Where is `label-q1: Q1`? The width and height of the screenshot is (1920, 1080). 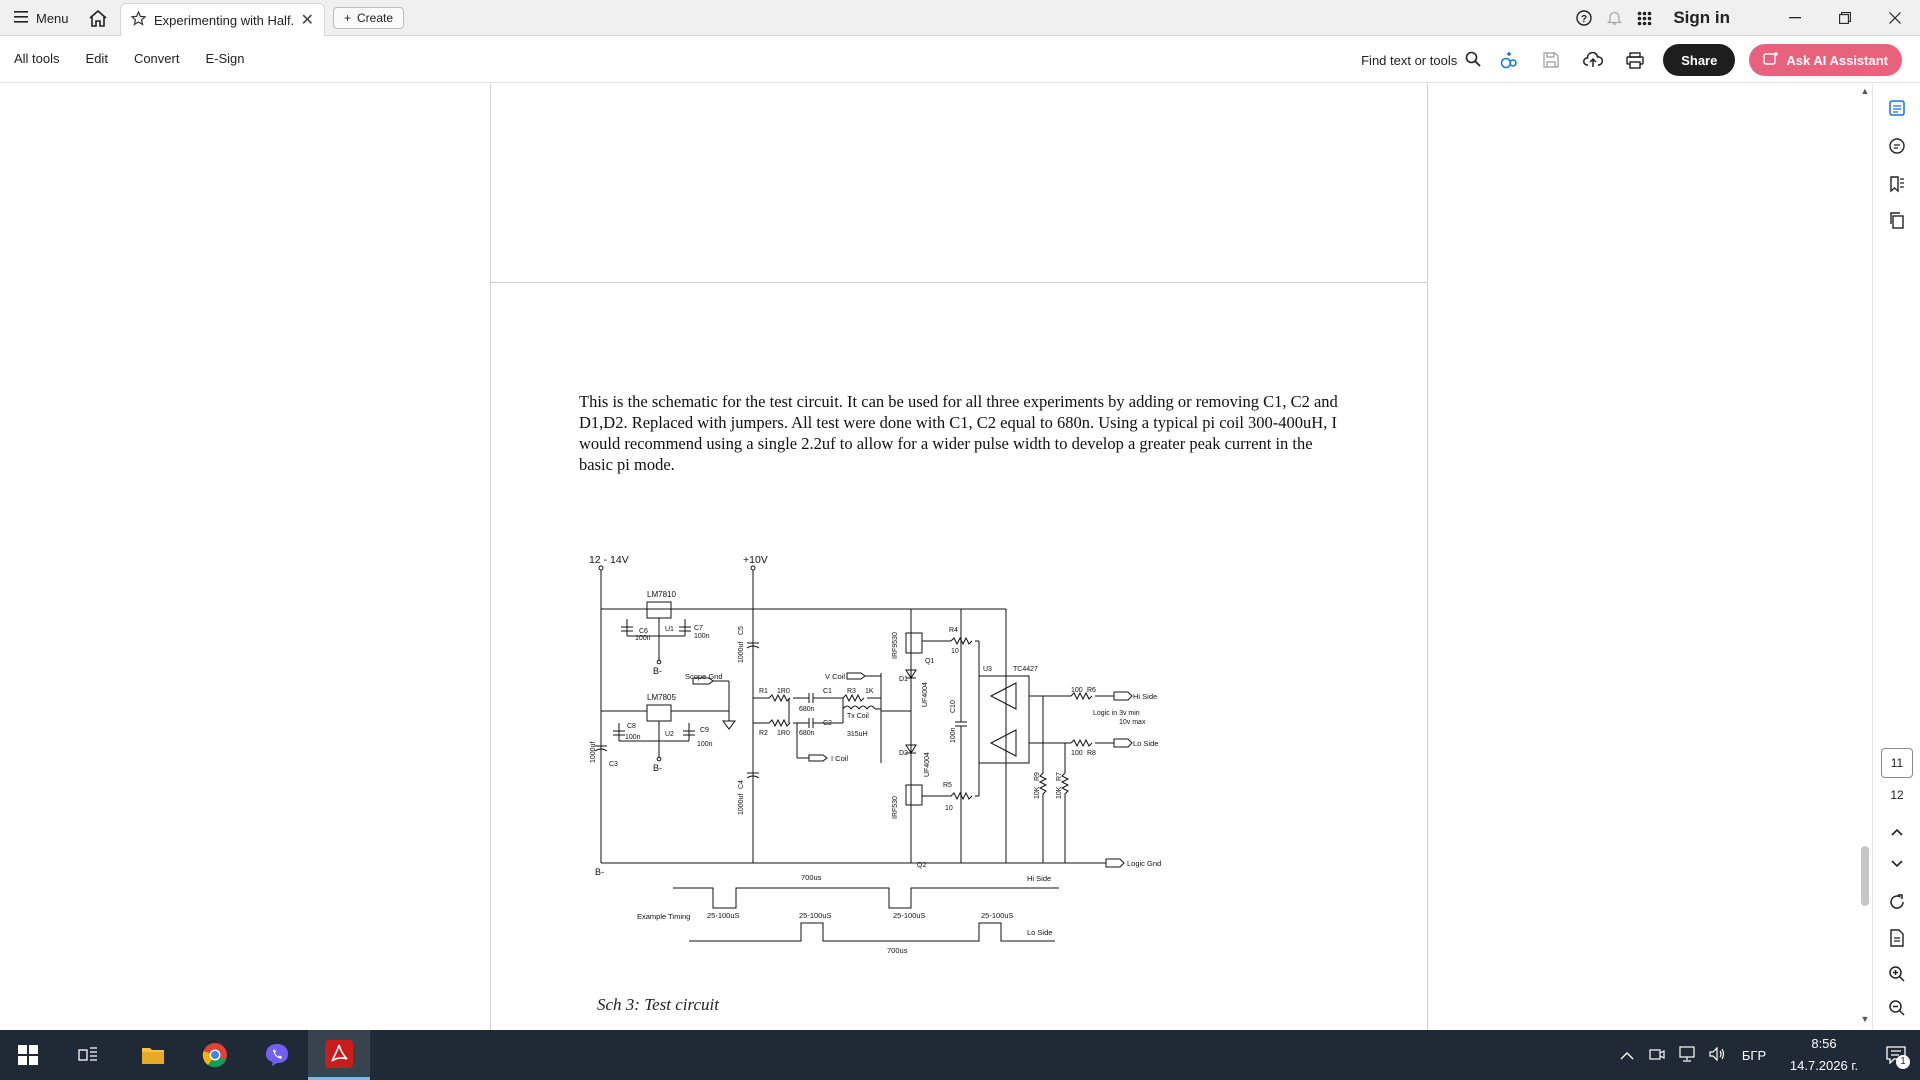 label-q1: Q1 is located at coordinates (929, 661).